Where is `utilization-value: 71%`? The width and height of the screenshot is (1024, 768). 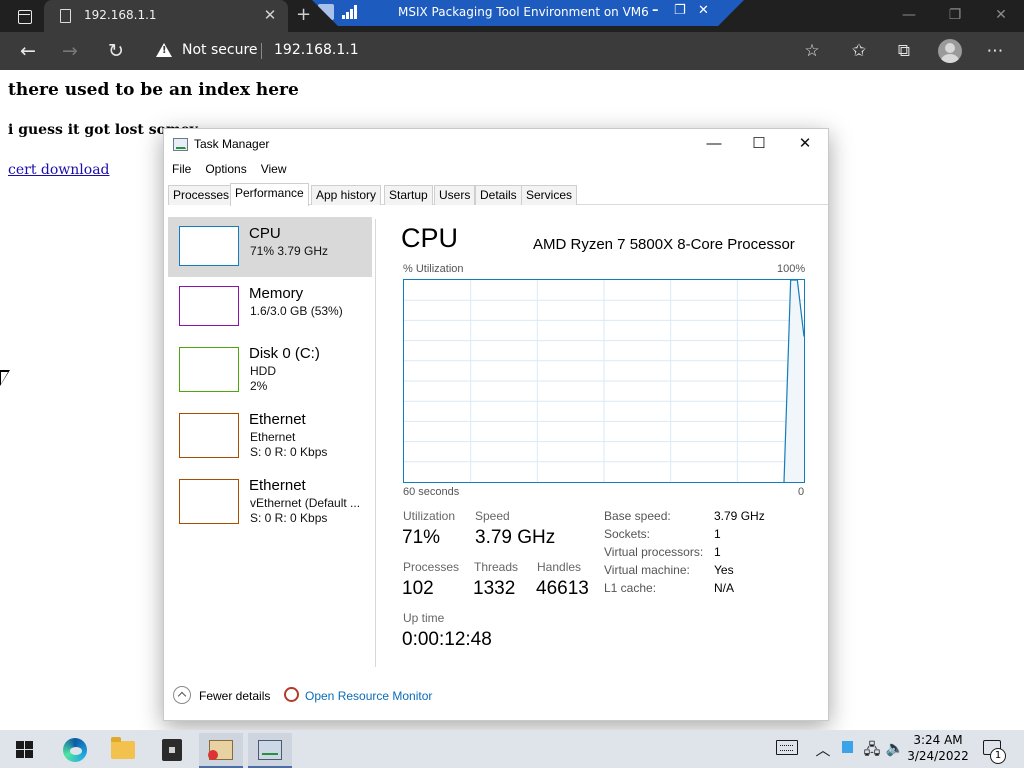
utilization-value: 71% is located at coordinates (421, 537).